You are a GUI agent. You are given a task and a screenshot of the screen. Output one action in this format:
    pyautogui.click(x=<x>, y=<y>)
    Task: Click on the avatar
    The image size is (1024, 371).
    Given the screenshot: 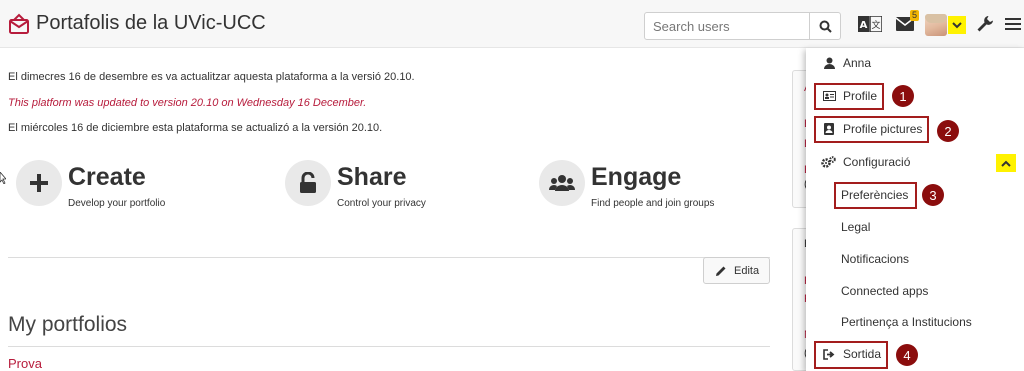 What is the action you would take?
    pyautogui.click(x=936, y=25)
    